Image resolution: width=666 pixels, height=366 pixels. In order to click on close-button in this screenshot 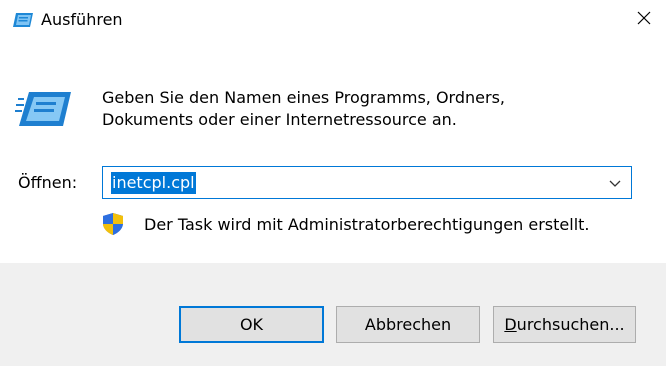, I will do `click(644, 20)`.